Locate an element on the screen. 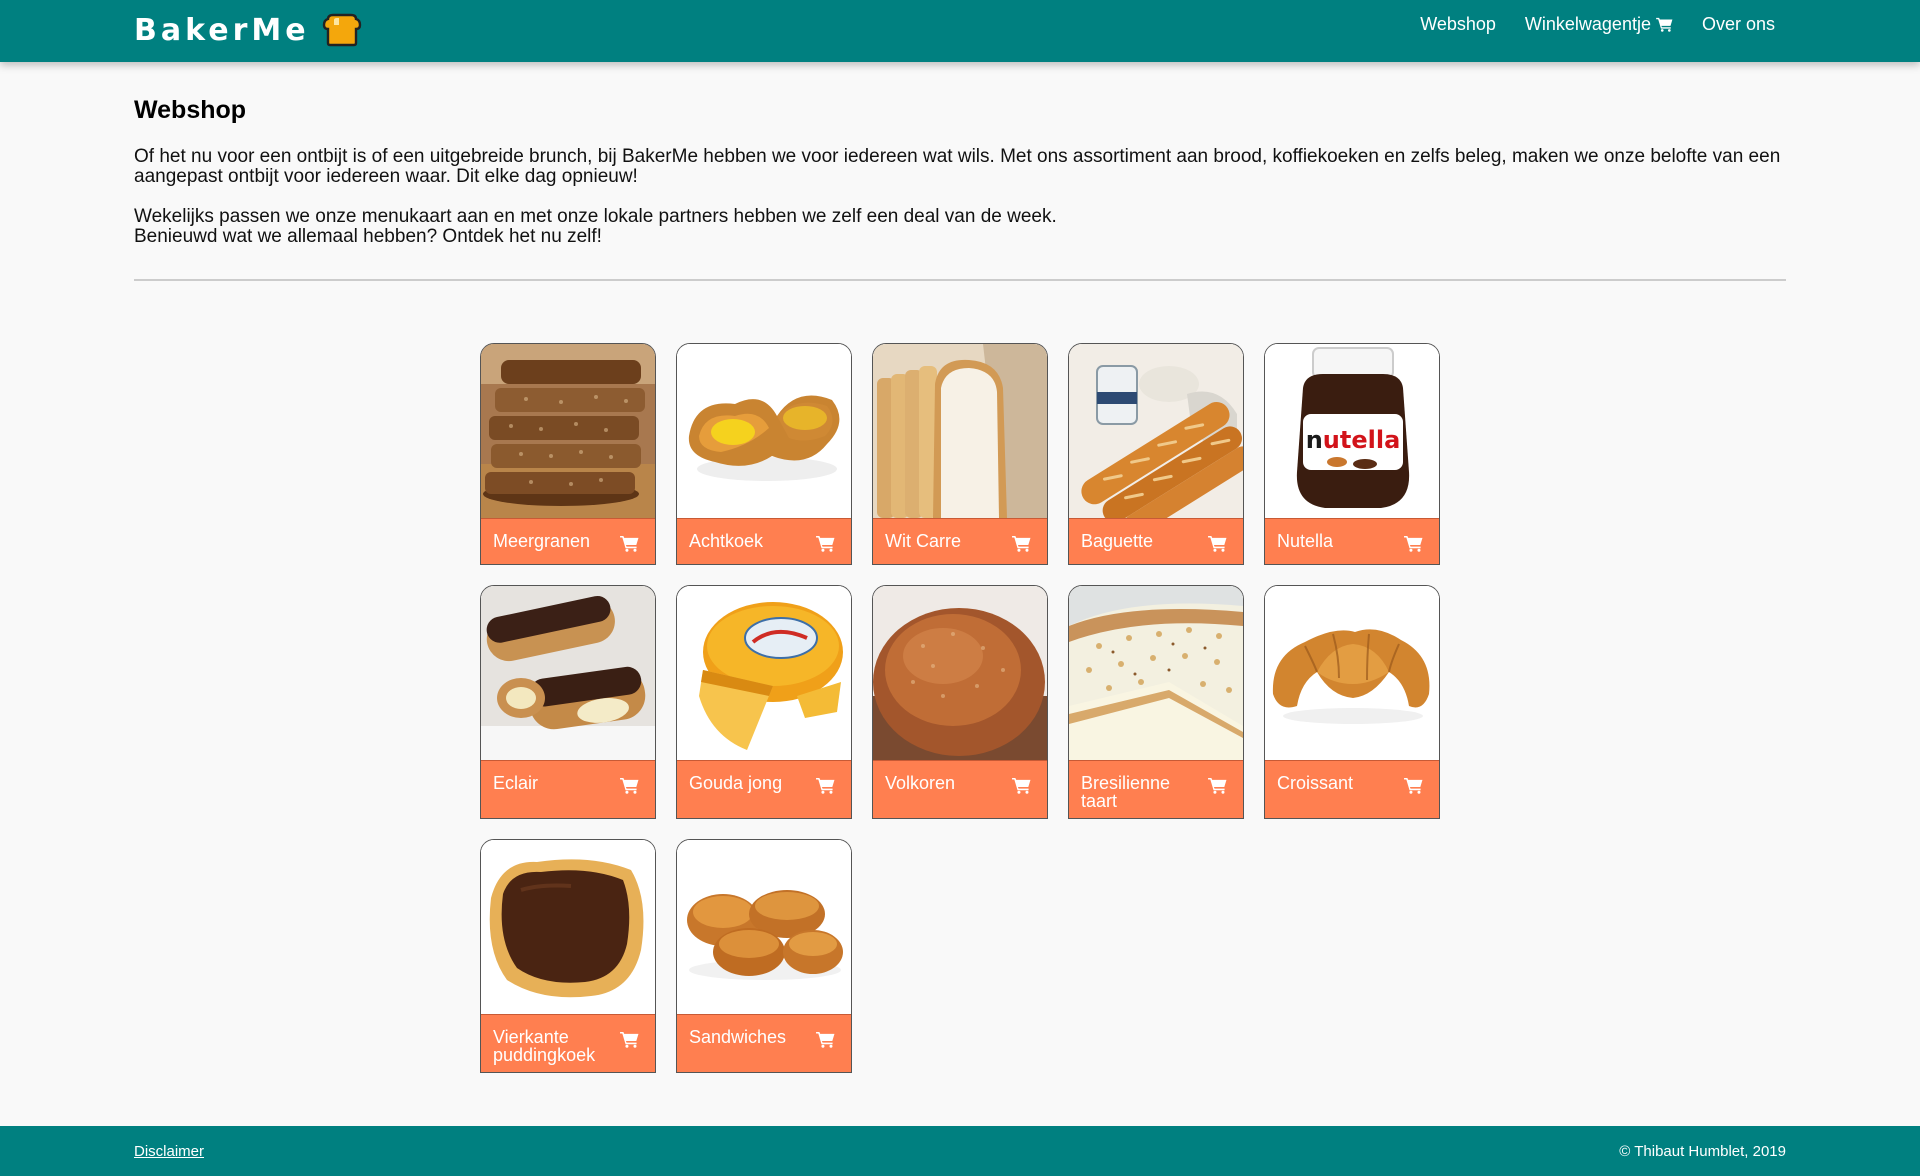  multigrain-bread-image is located at coordinates (568, 431).